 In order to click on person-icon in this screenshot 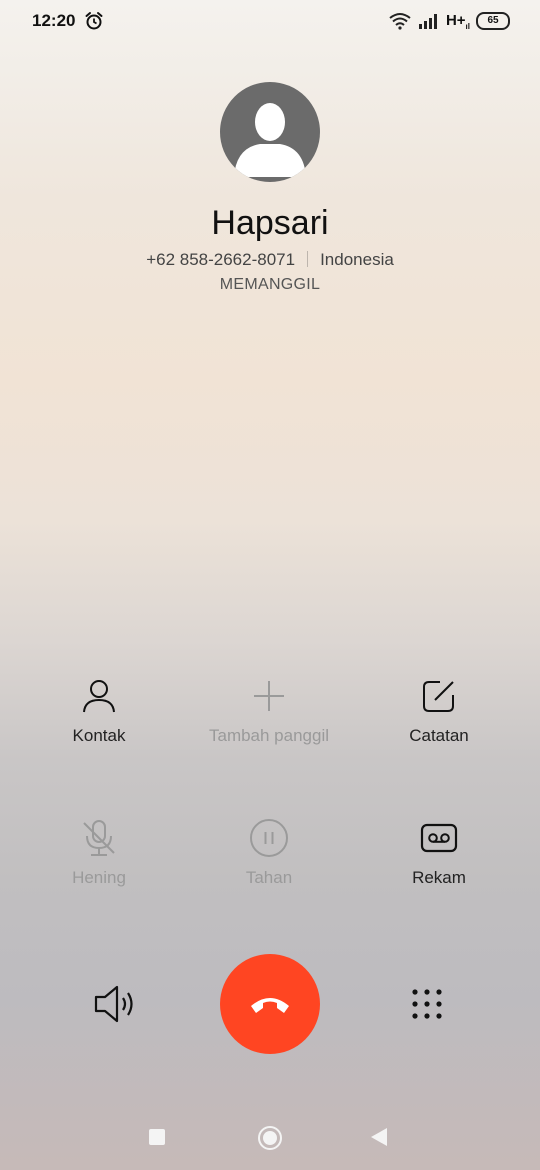, I will do `click(99, 696)`.